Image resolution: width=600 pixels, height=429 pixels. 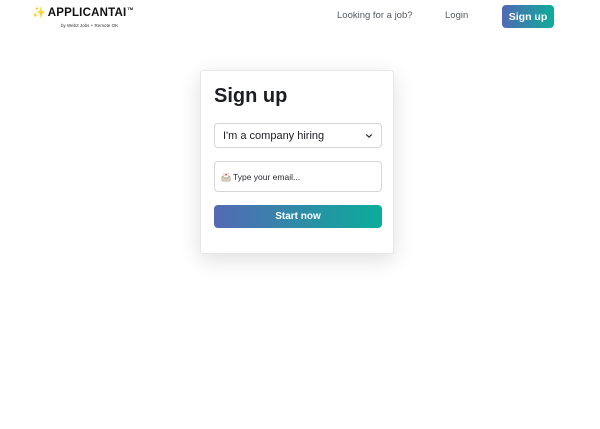 I want to click on role-select: I'm a company hiring, so click(x=298, y=135).